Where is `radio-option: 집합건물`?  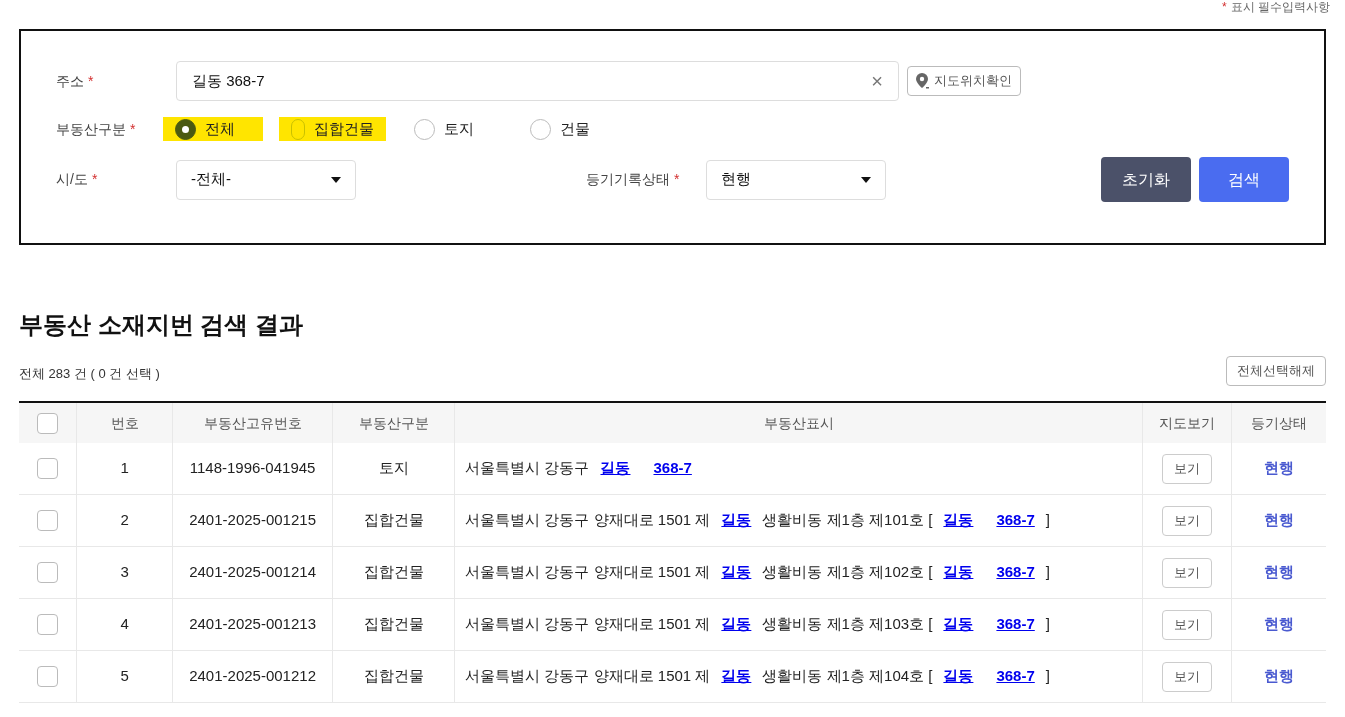 radio-option: 집합건물 is located at coordinates (332, 129).